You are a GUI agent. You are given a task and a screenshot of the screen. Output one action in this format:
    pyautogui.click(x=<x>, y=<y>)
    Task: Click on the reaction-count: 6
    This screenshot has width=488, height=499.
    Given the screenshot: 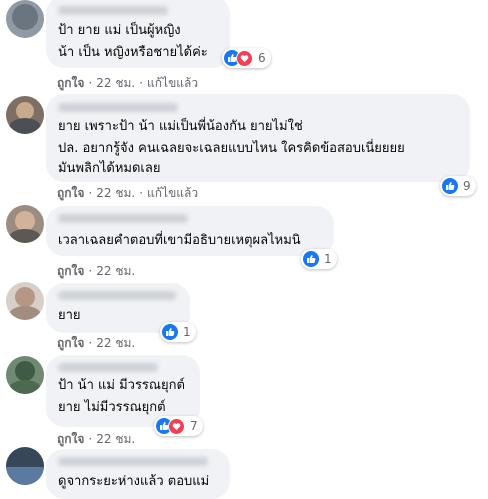 What is the action you would take?
    pyautogui.click(x=262, y=58)
    